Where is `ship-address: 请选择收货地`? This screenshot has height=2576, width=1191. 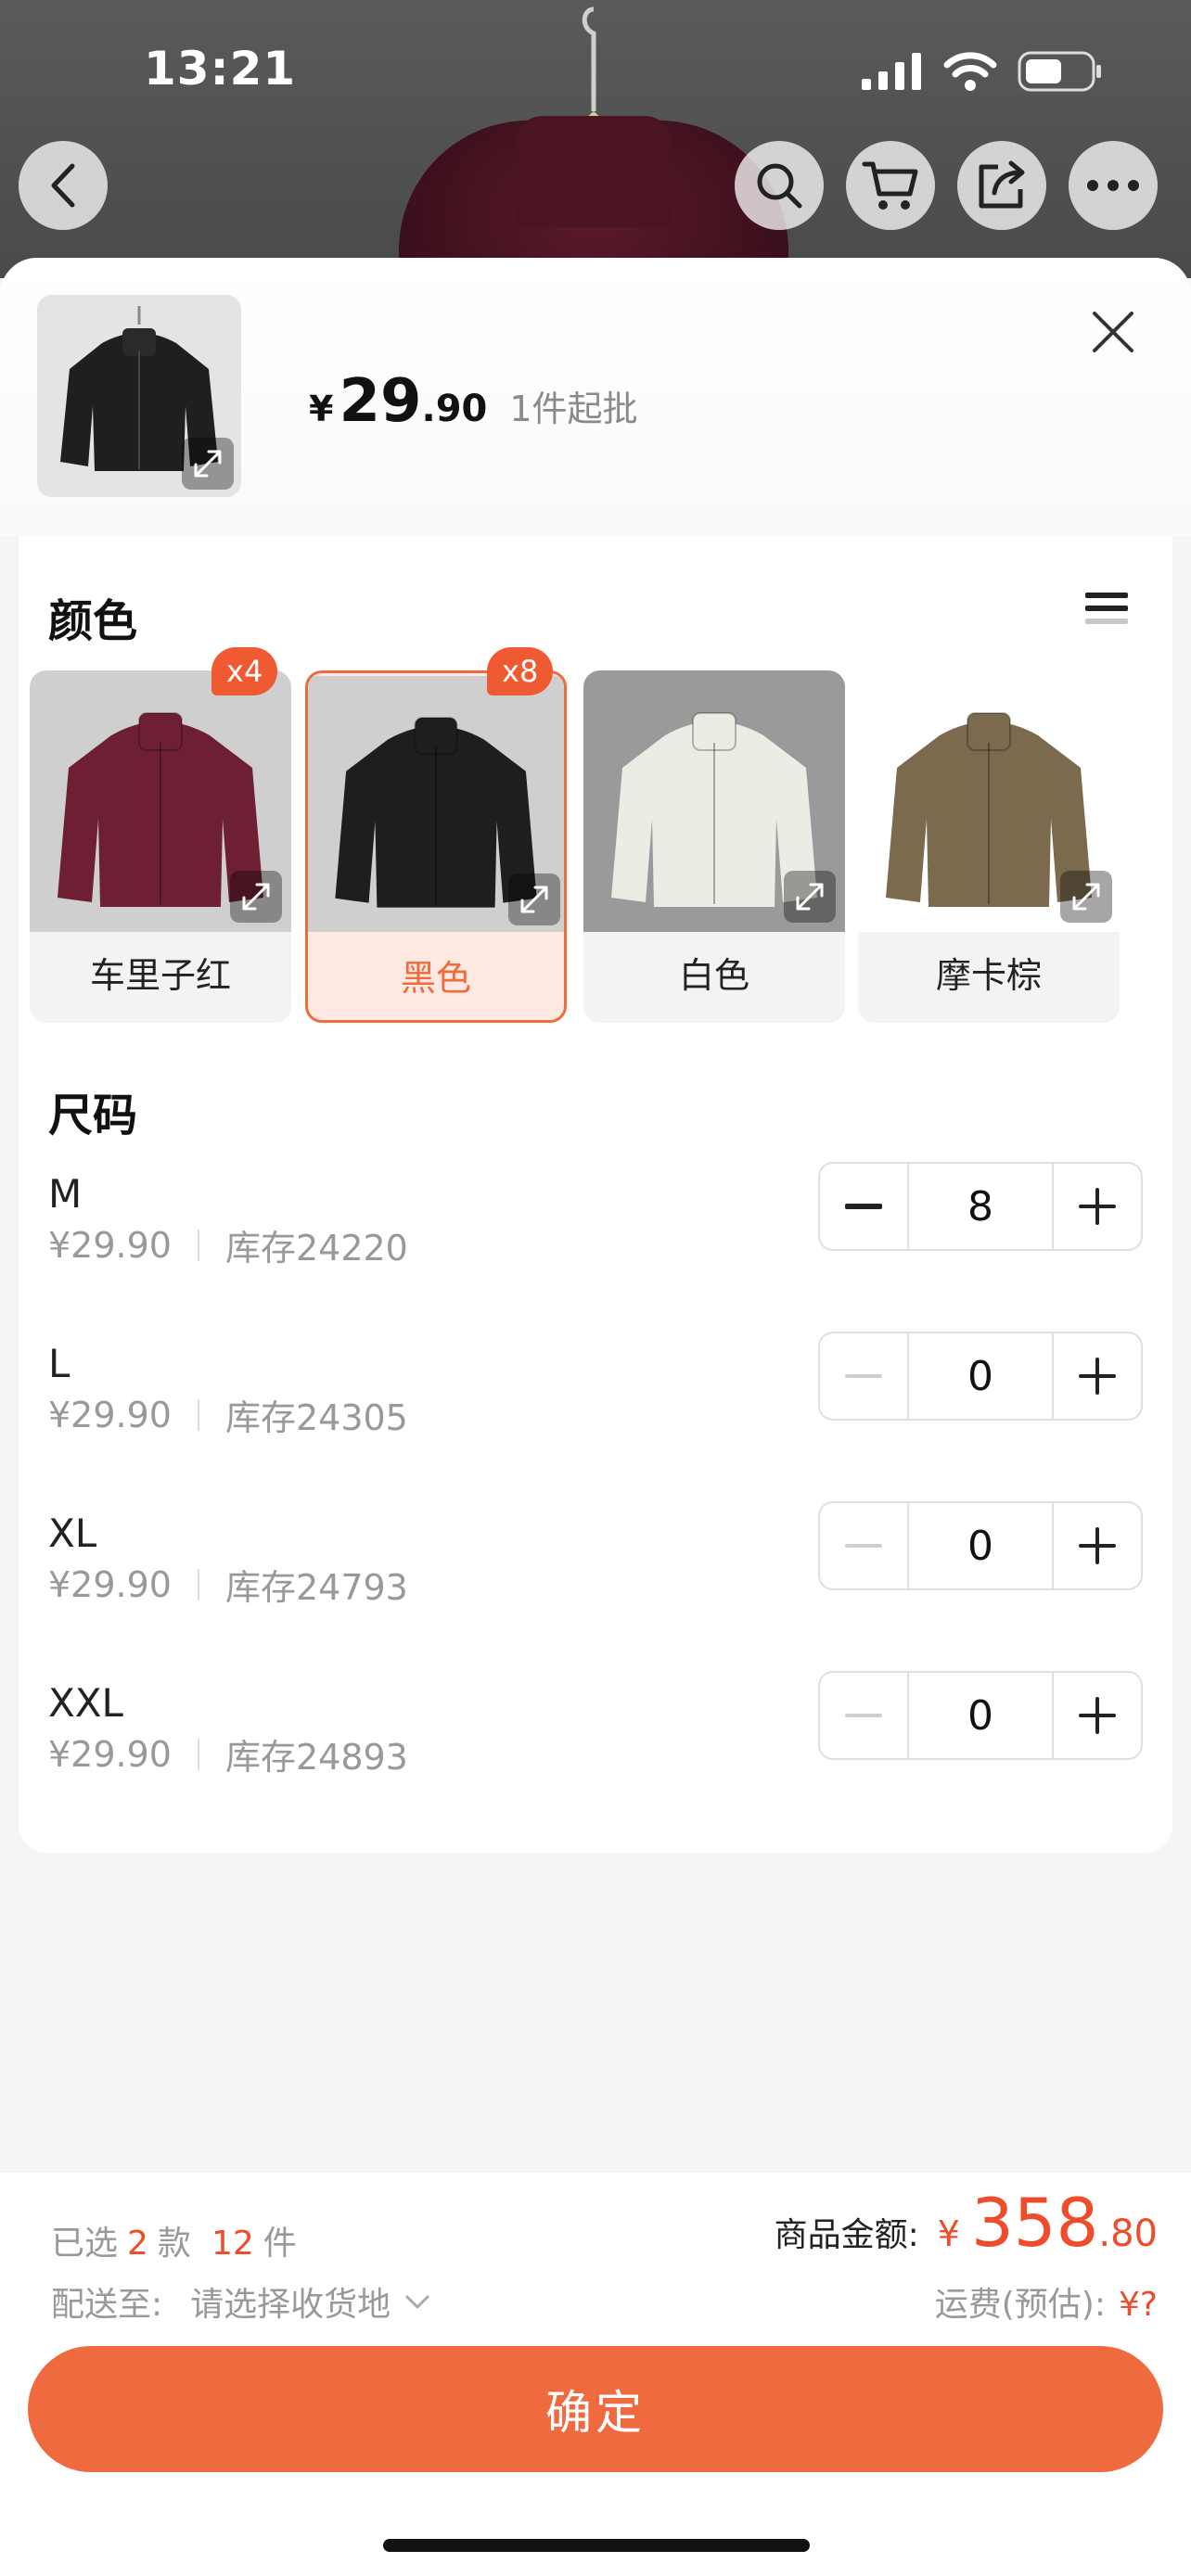
ship-address: 请选择收货地 is located at coordinates (290, 2301).